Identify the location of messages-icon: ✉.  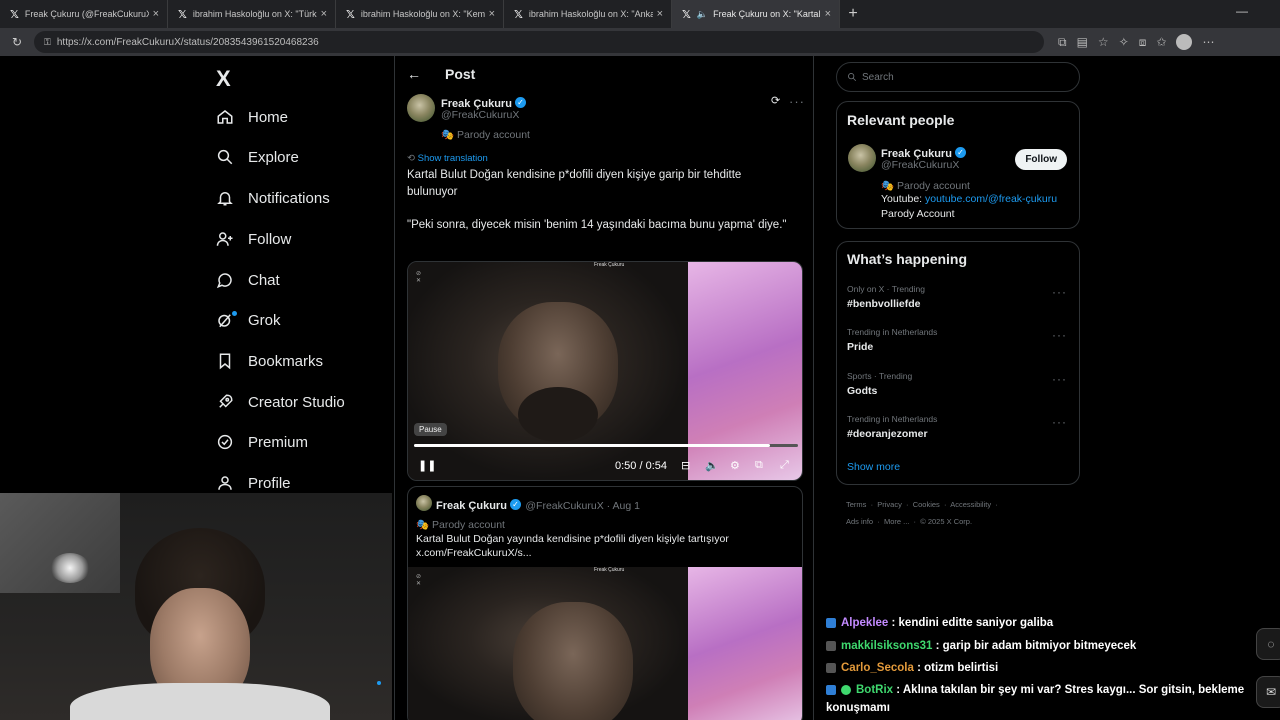
(1268, 692).